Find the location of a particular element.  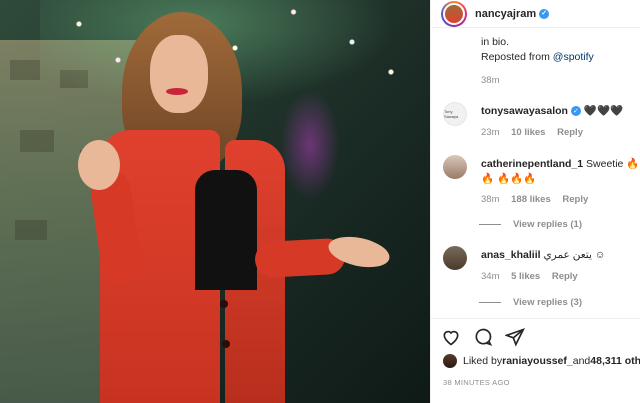

comment-username: anas_khaliil is located at coordinates (511, 255).